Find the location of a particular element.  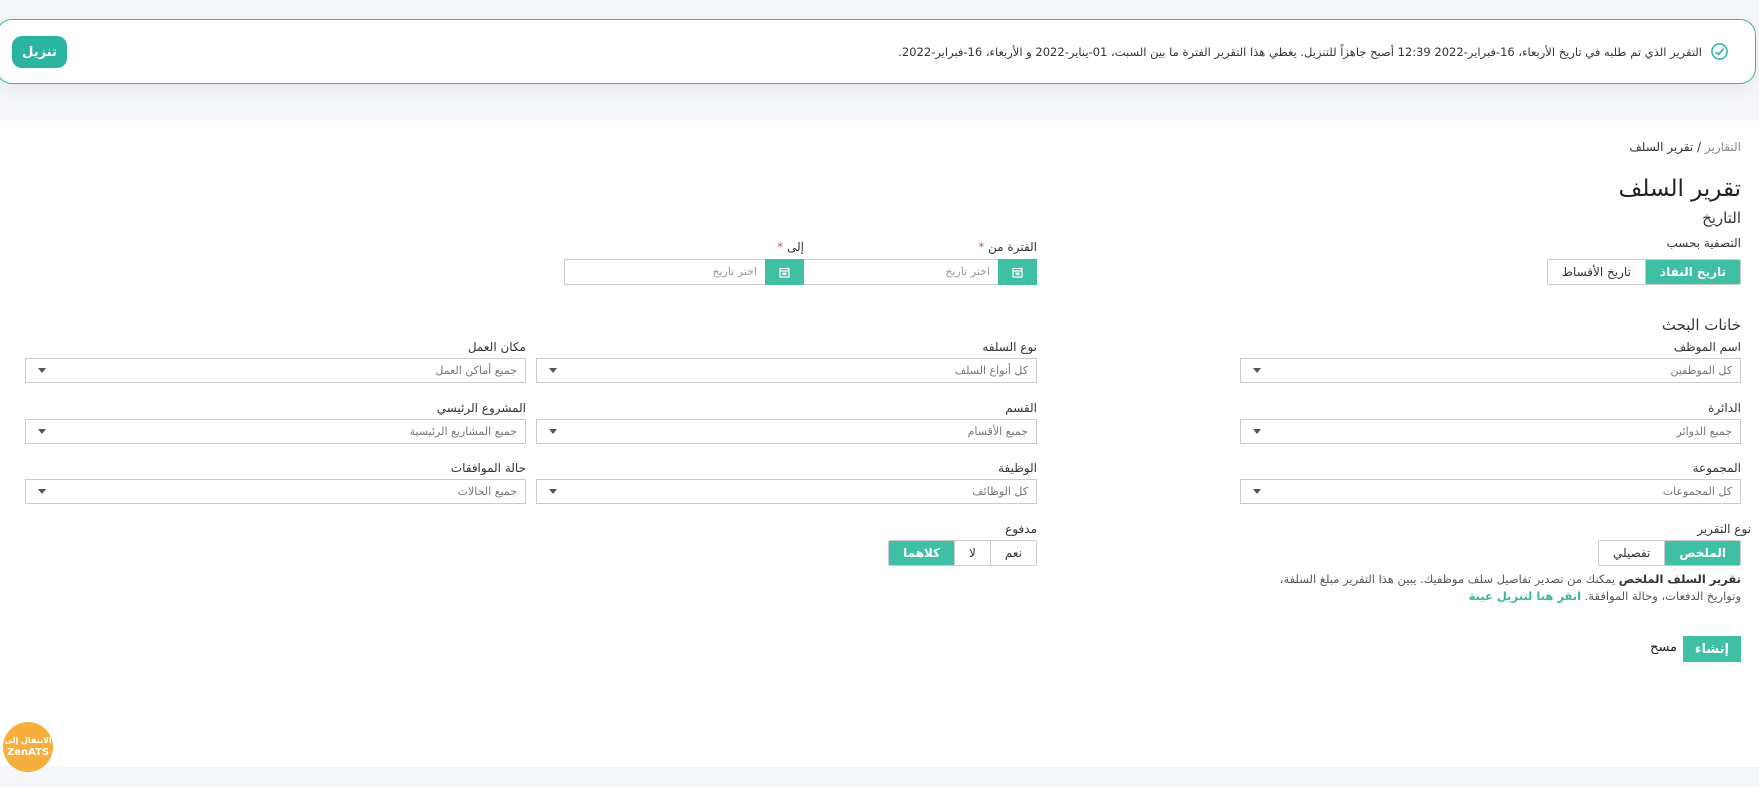

paid-toggle: نعم لا كلاهما is located at coordinates (962, 553).